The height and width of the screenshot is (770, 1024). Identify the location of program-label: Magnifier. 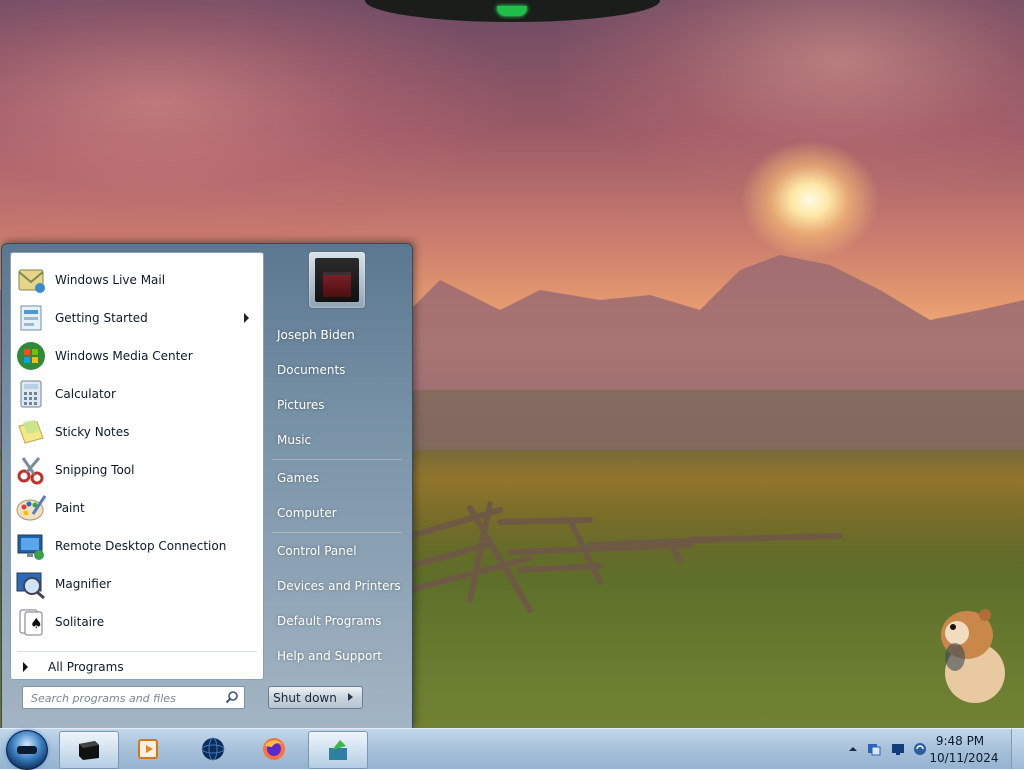
(83, 584).